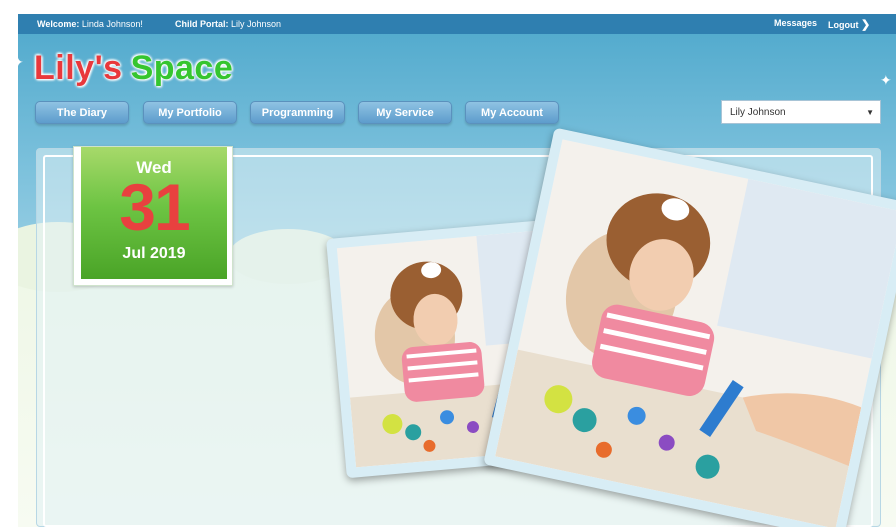  I want to click on child-portal-text: Child Portal: Lily Johnson, so click(228, 24).